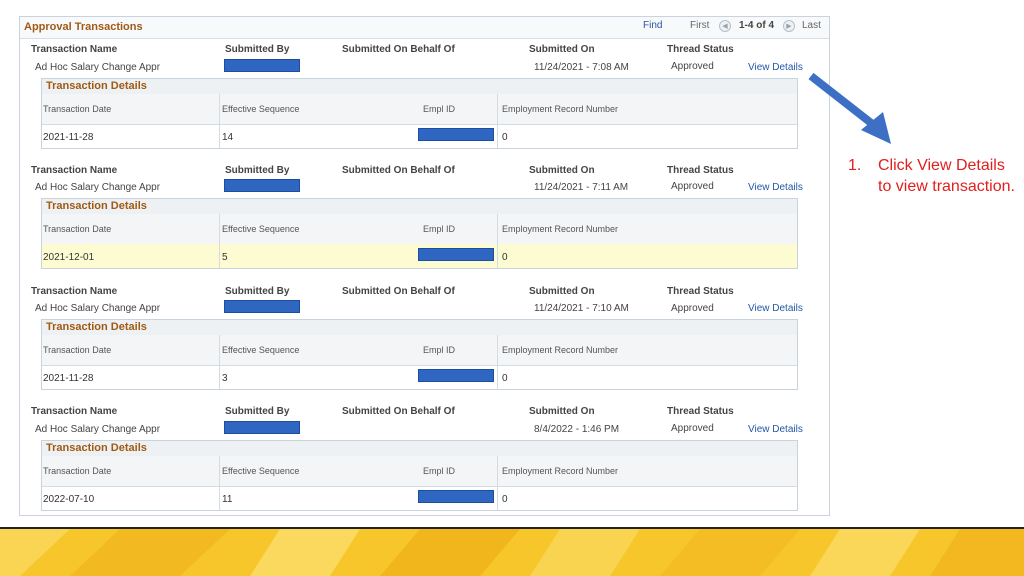 The height and width of the screenshot is (576, 1024). Describe the element at coordinates (225, 378) in the screenshot. I see `effective-sequence-value: 3` at that location.